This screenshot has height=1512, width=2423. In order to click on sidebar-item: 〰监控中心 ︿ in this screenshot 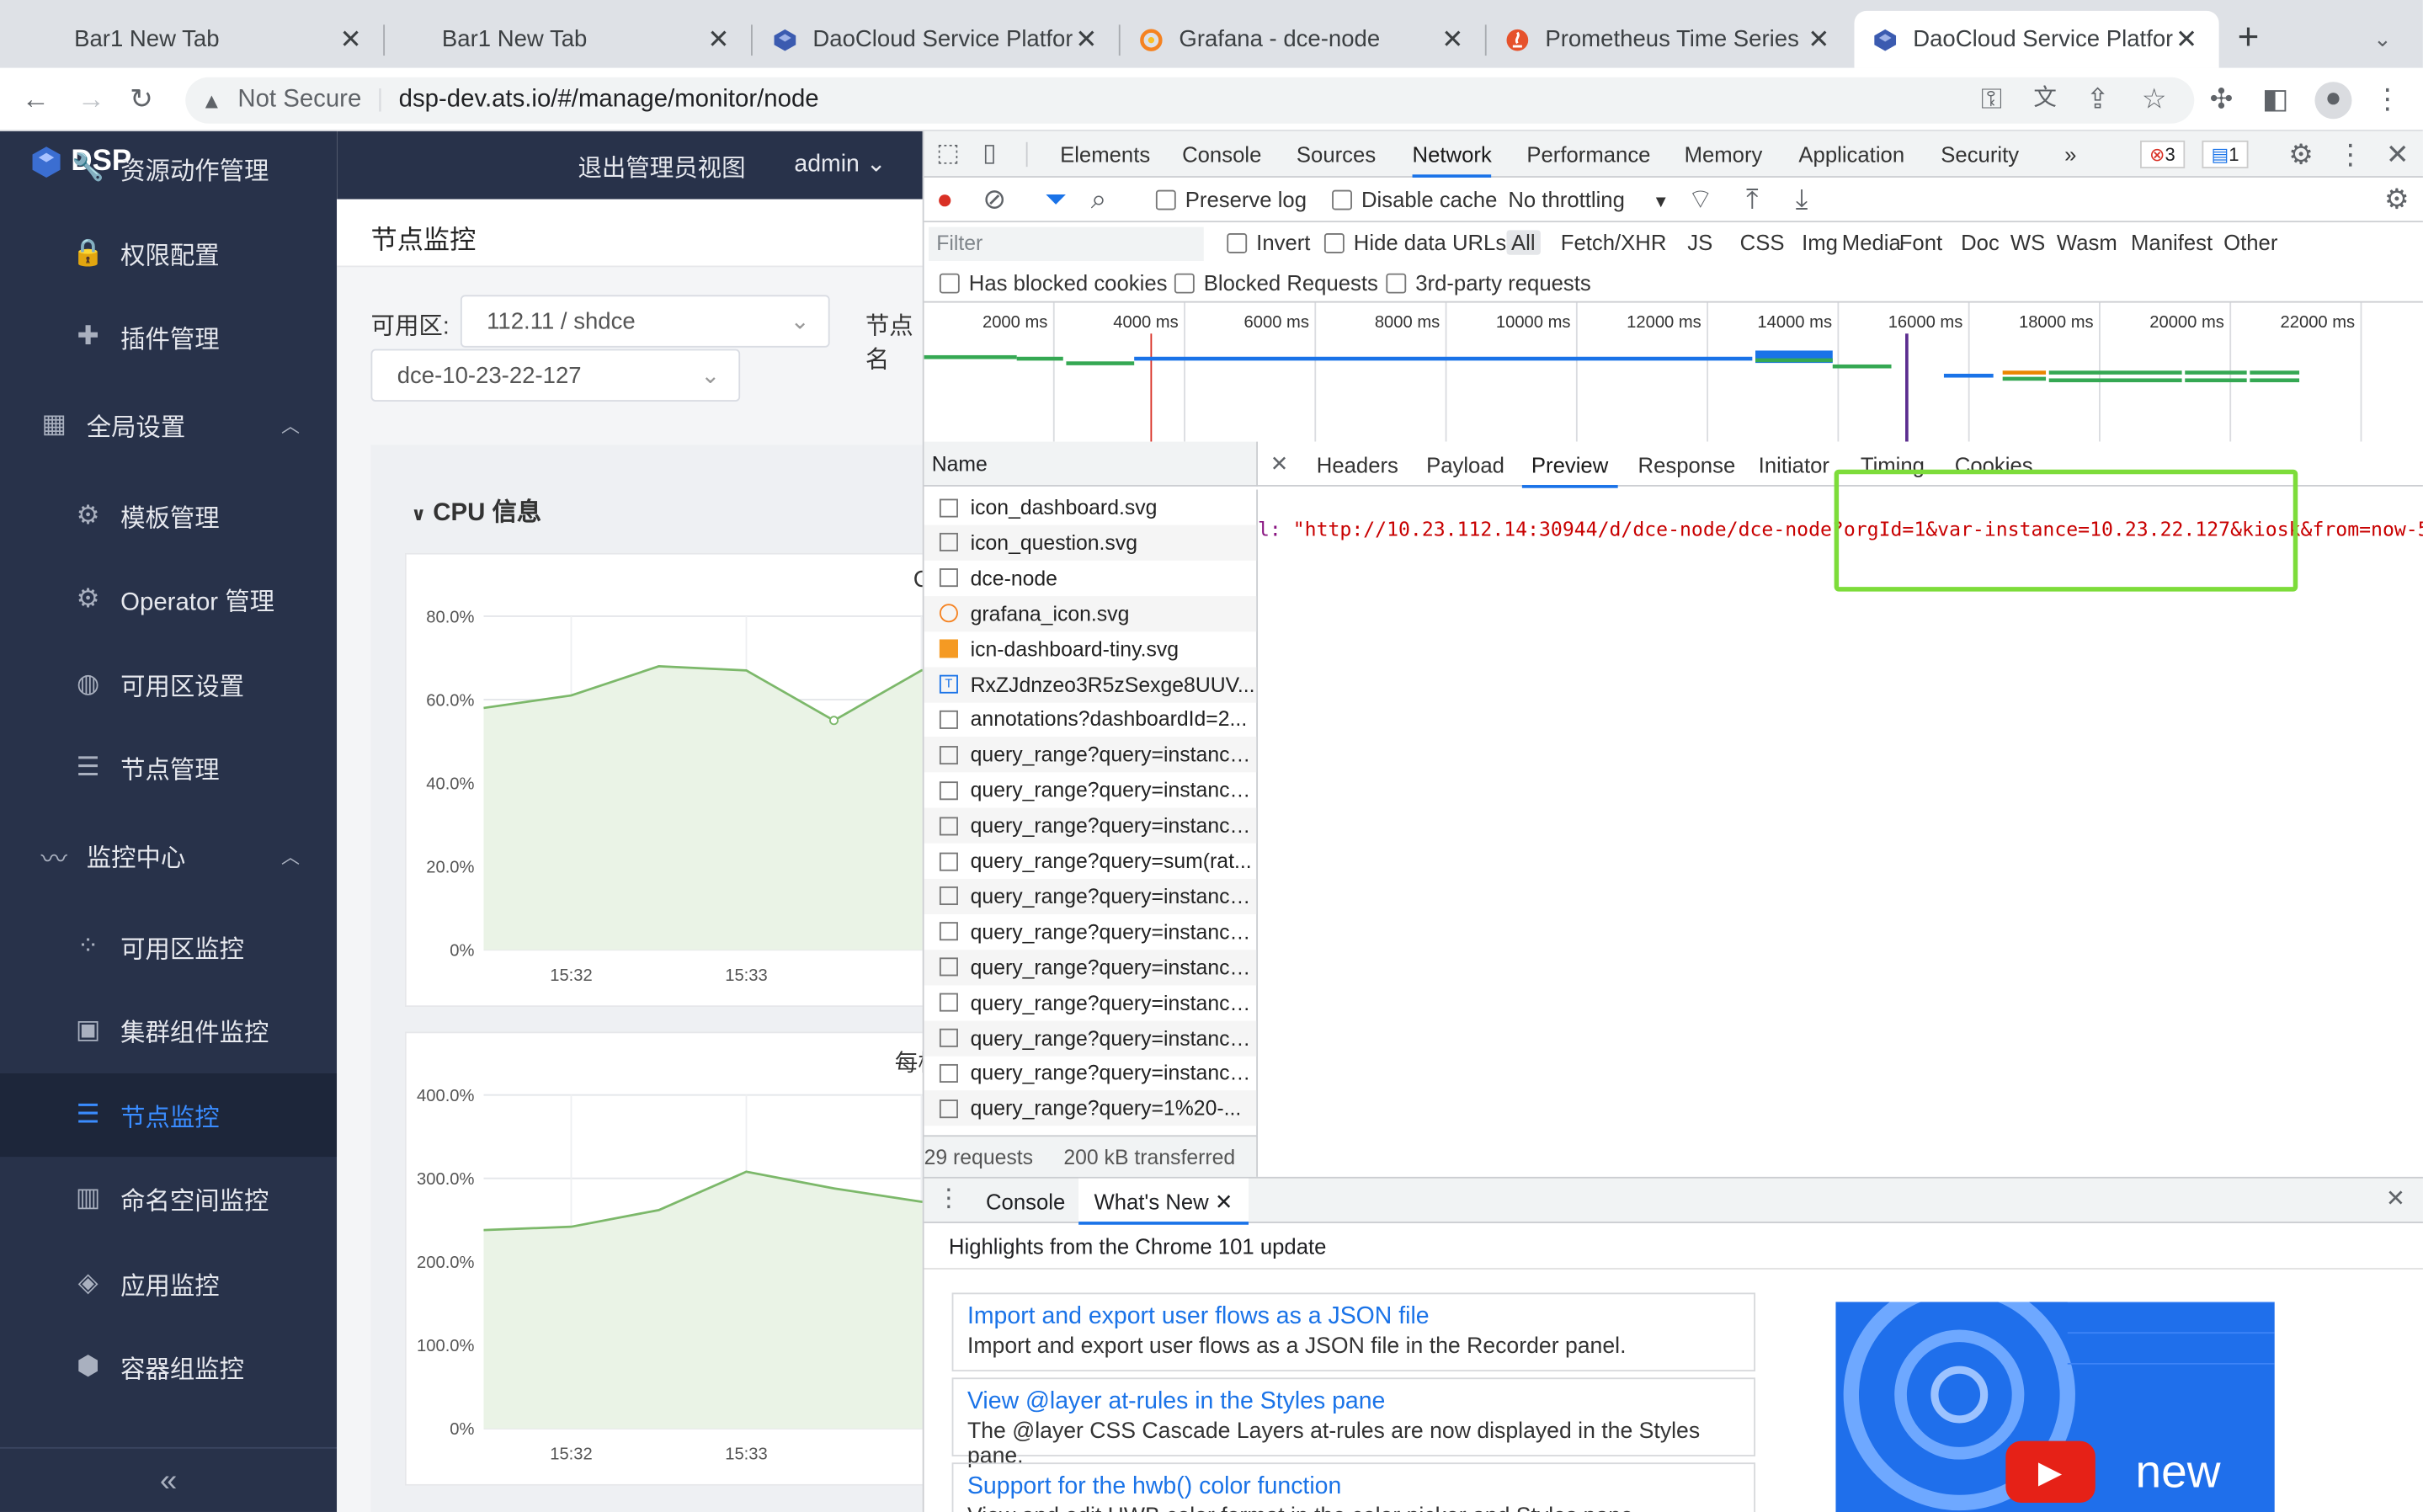, I will do `click(168, 856)`.